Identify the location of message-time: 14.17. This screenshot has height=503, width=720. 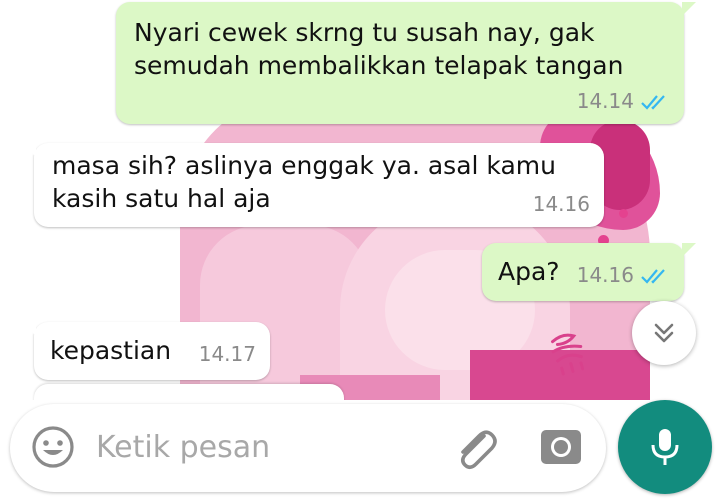
(227, 354).